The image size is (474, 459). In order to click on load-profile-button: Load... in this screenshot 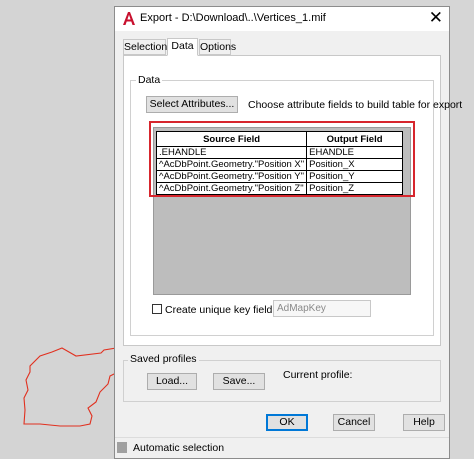, I will do `click(172, 381)`.